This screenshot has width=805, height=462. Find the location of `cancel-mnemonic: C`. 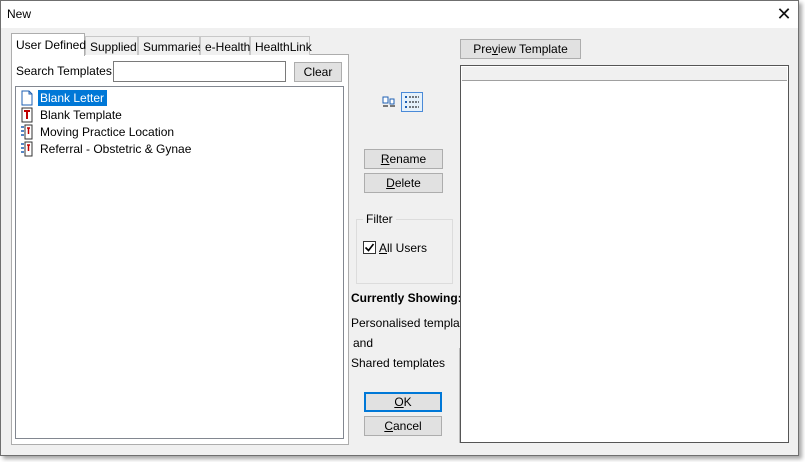

cancel-mnemonic: C is located at coordinates (388, 426).